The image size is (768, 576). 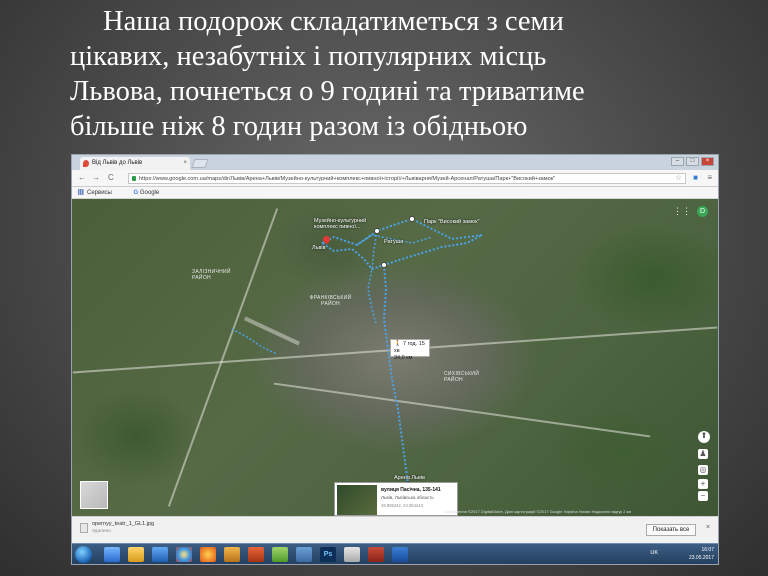 I want to click on bookmark-star-icon: ☆, so click(x=678, y=177).